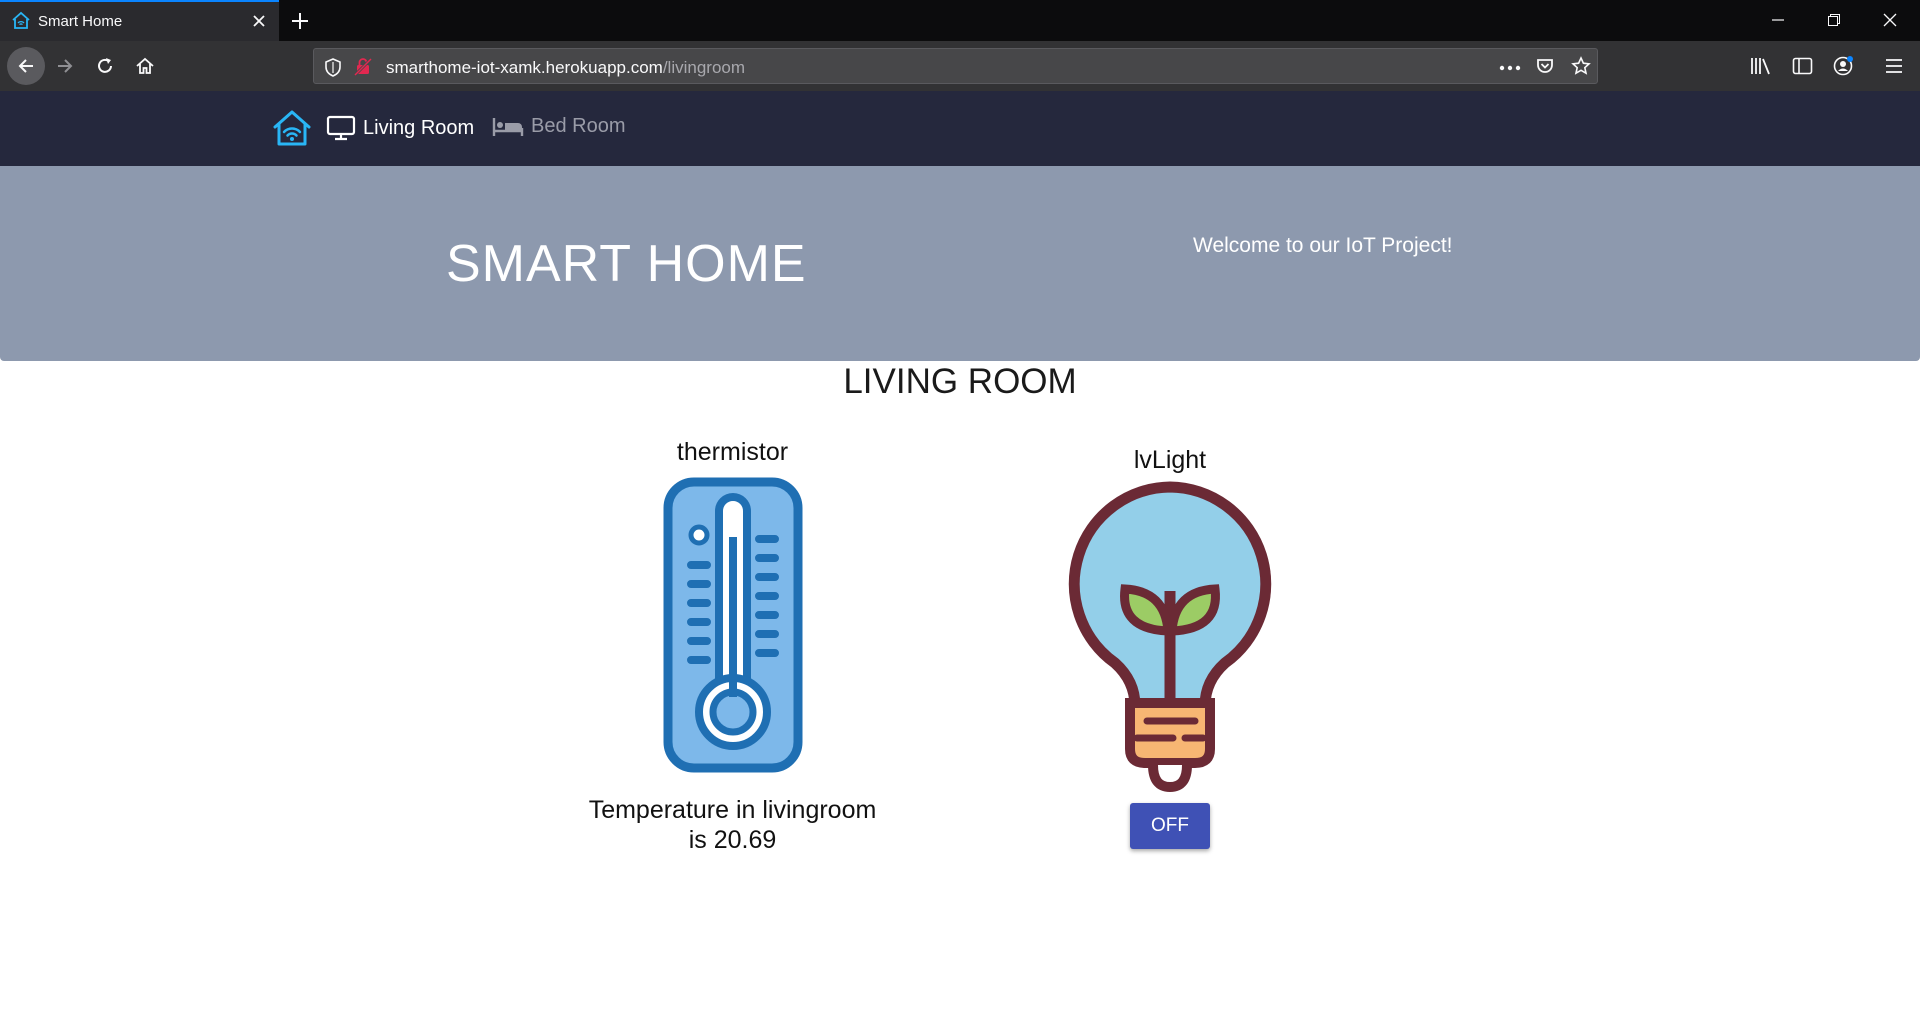  I want to click on device-name: lvLight, so click(1170, 460).